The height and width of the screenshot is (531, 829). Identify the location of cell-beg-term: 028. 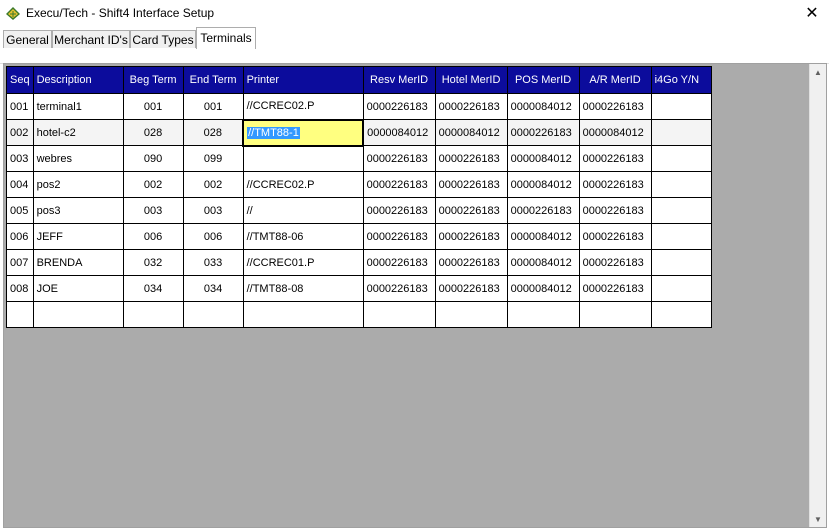
(153, 132).